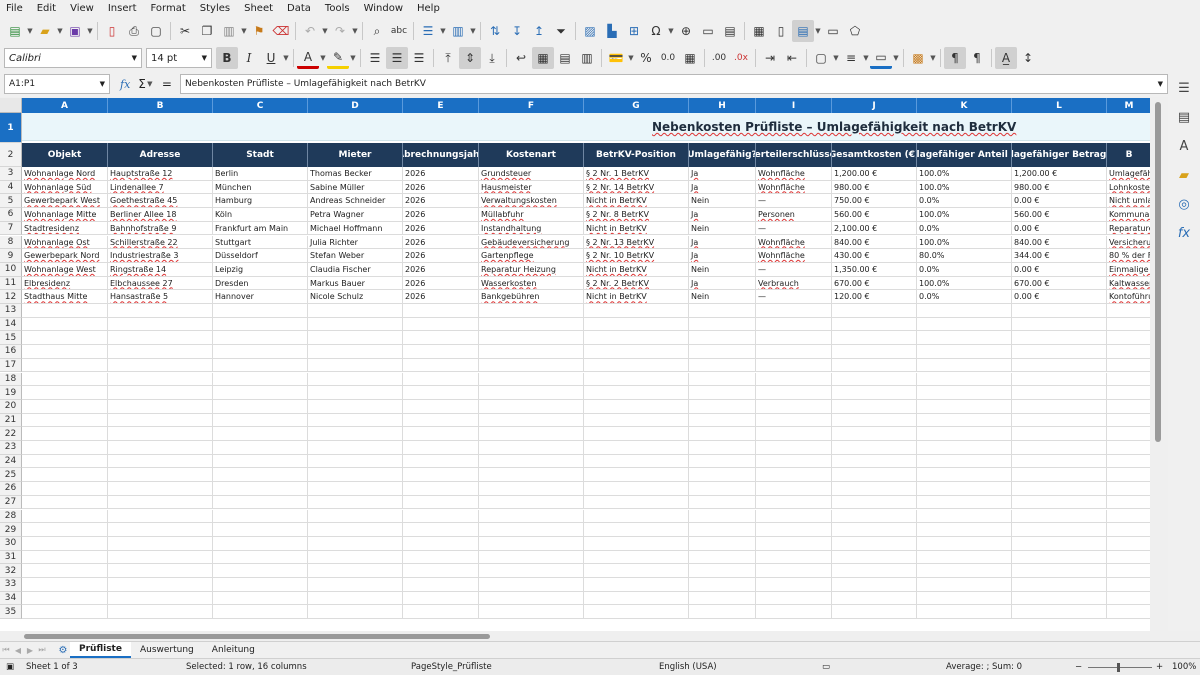  What do you see at coordinates (1128, 284) in the screenshot?
I see `table-cell: Kaltwasser n` at bounding box center [1128, 284].